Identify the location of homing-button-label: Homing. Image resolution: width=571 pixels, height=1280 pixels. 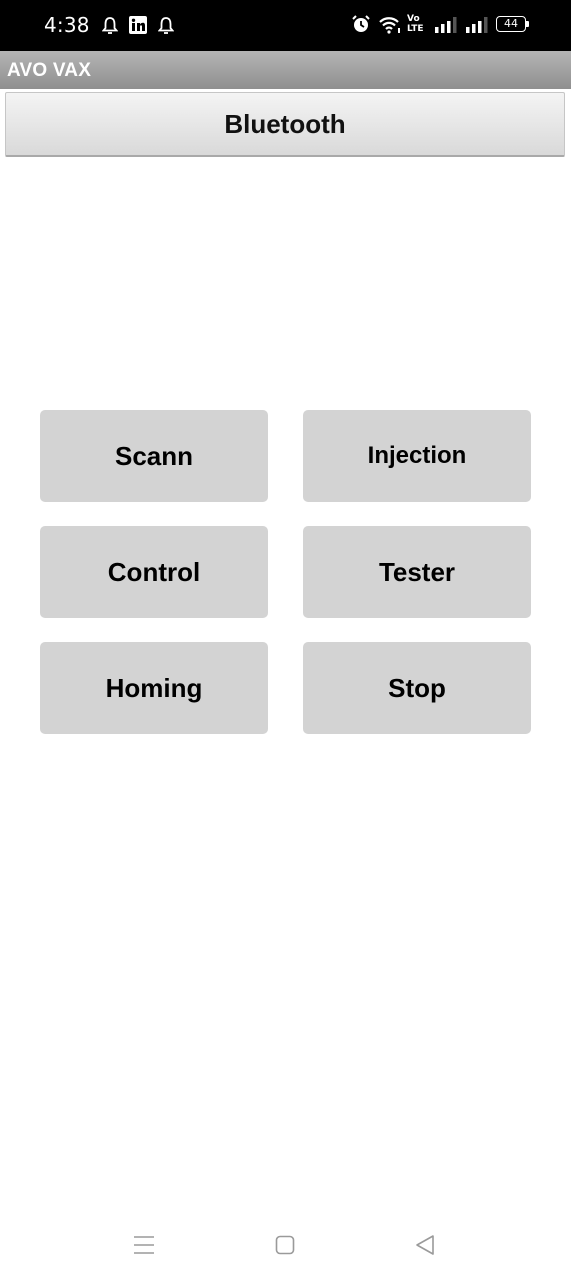
(154, 687).